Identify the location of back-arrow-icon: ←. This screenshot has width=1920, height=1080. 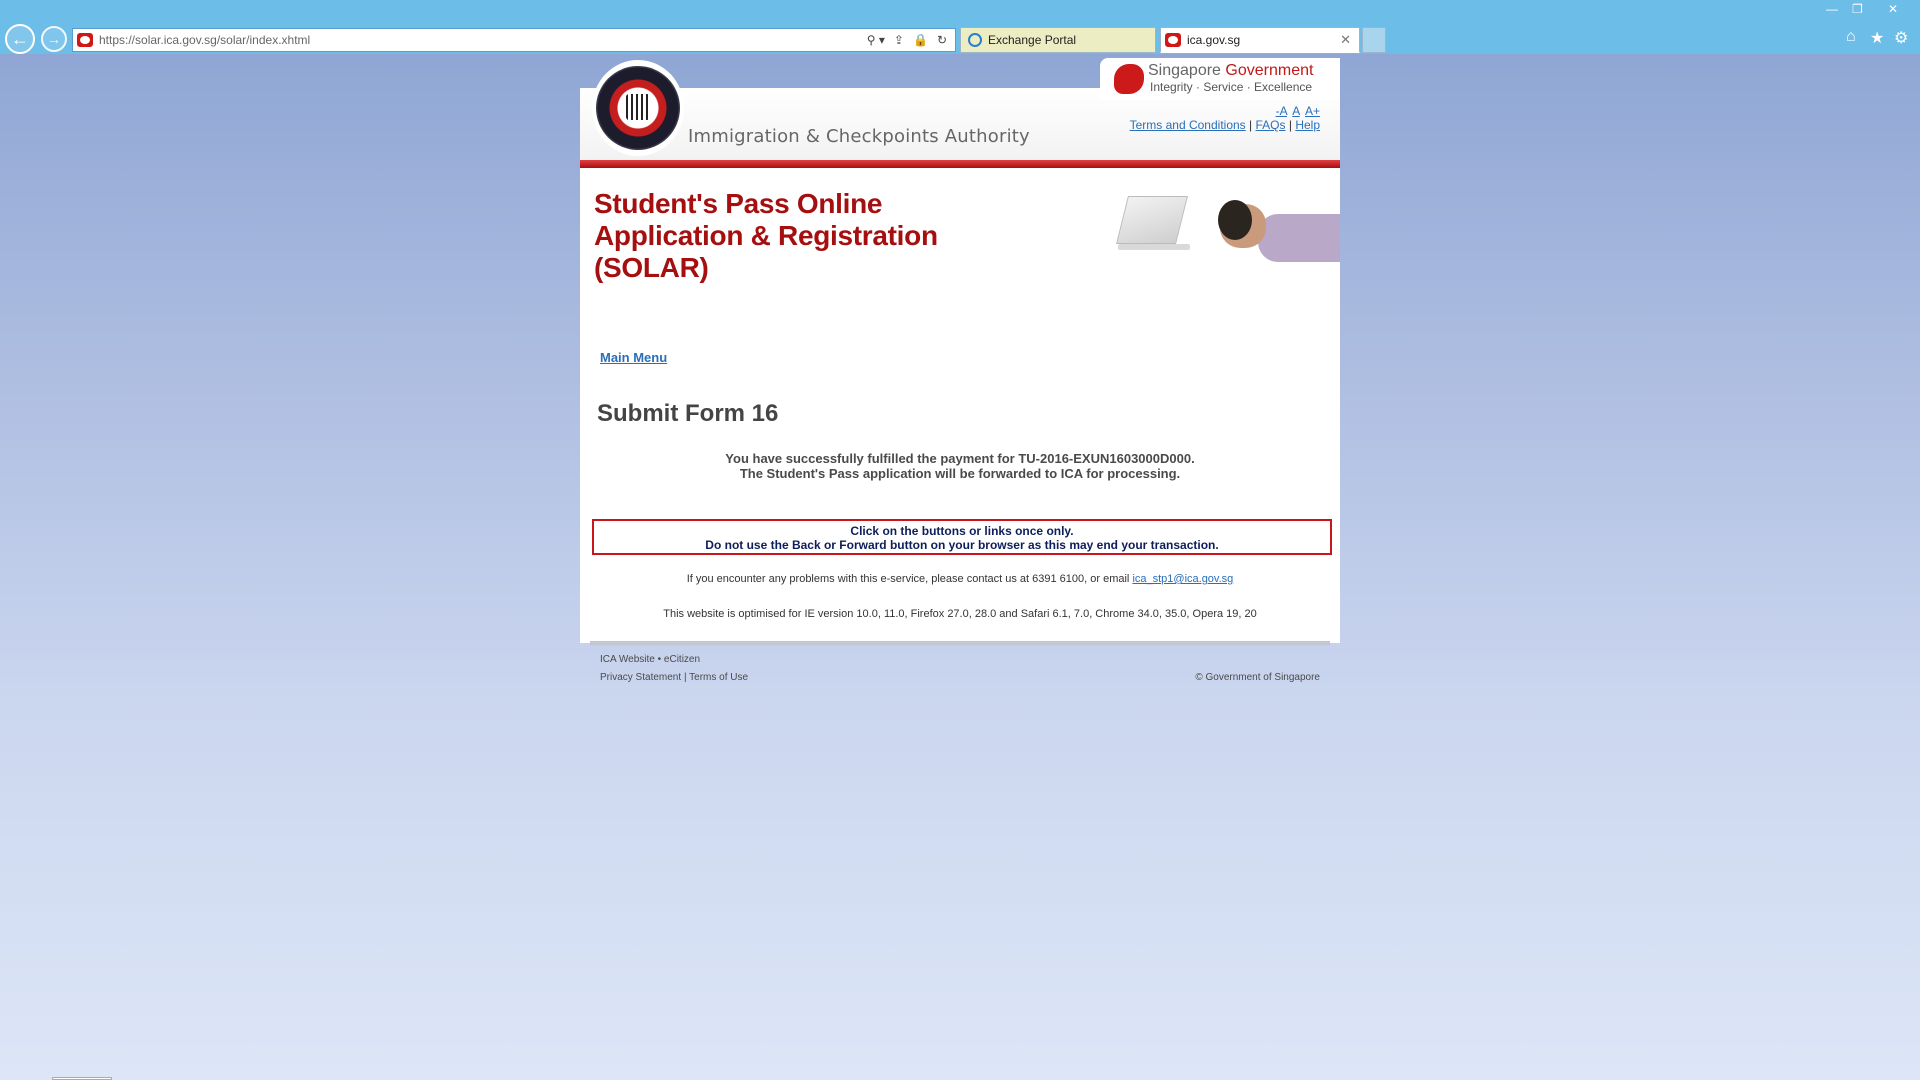
(20, 39).